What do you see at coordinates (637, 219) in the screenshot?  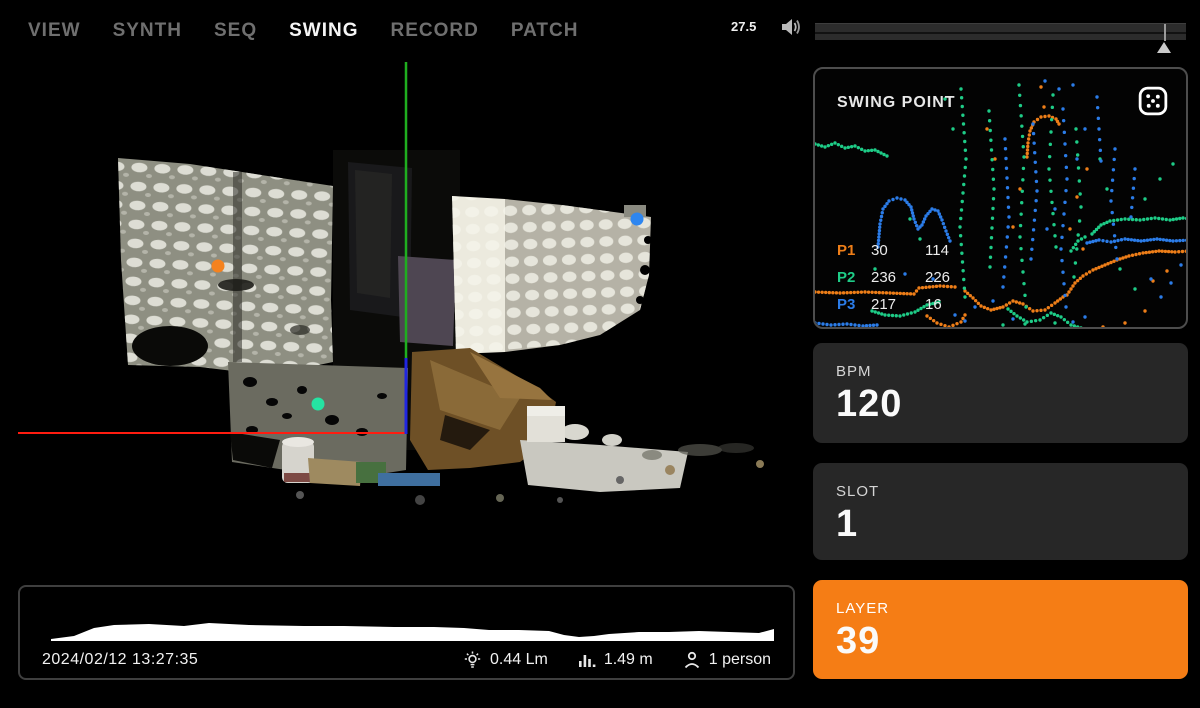 I see `p3-marker` at bounding box center [637, 219].